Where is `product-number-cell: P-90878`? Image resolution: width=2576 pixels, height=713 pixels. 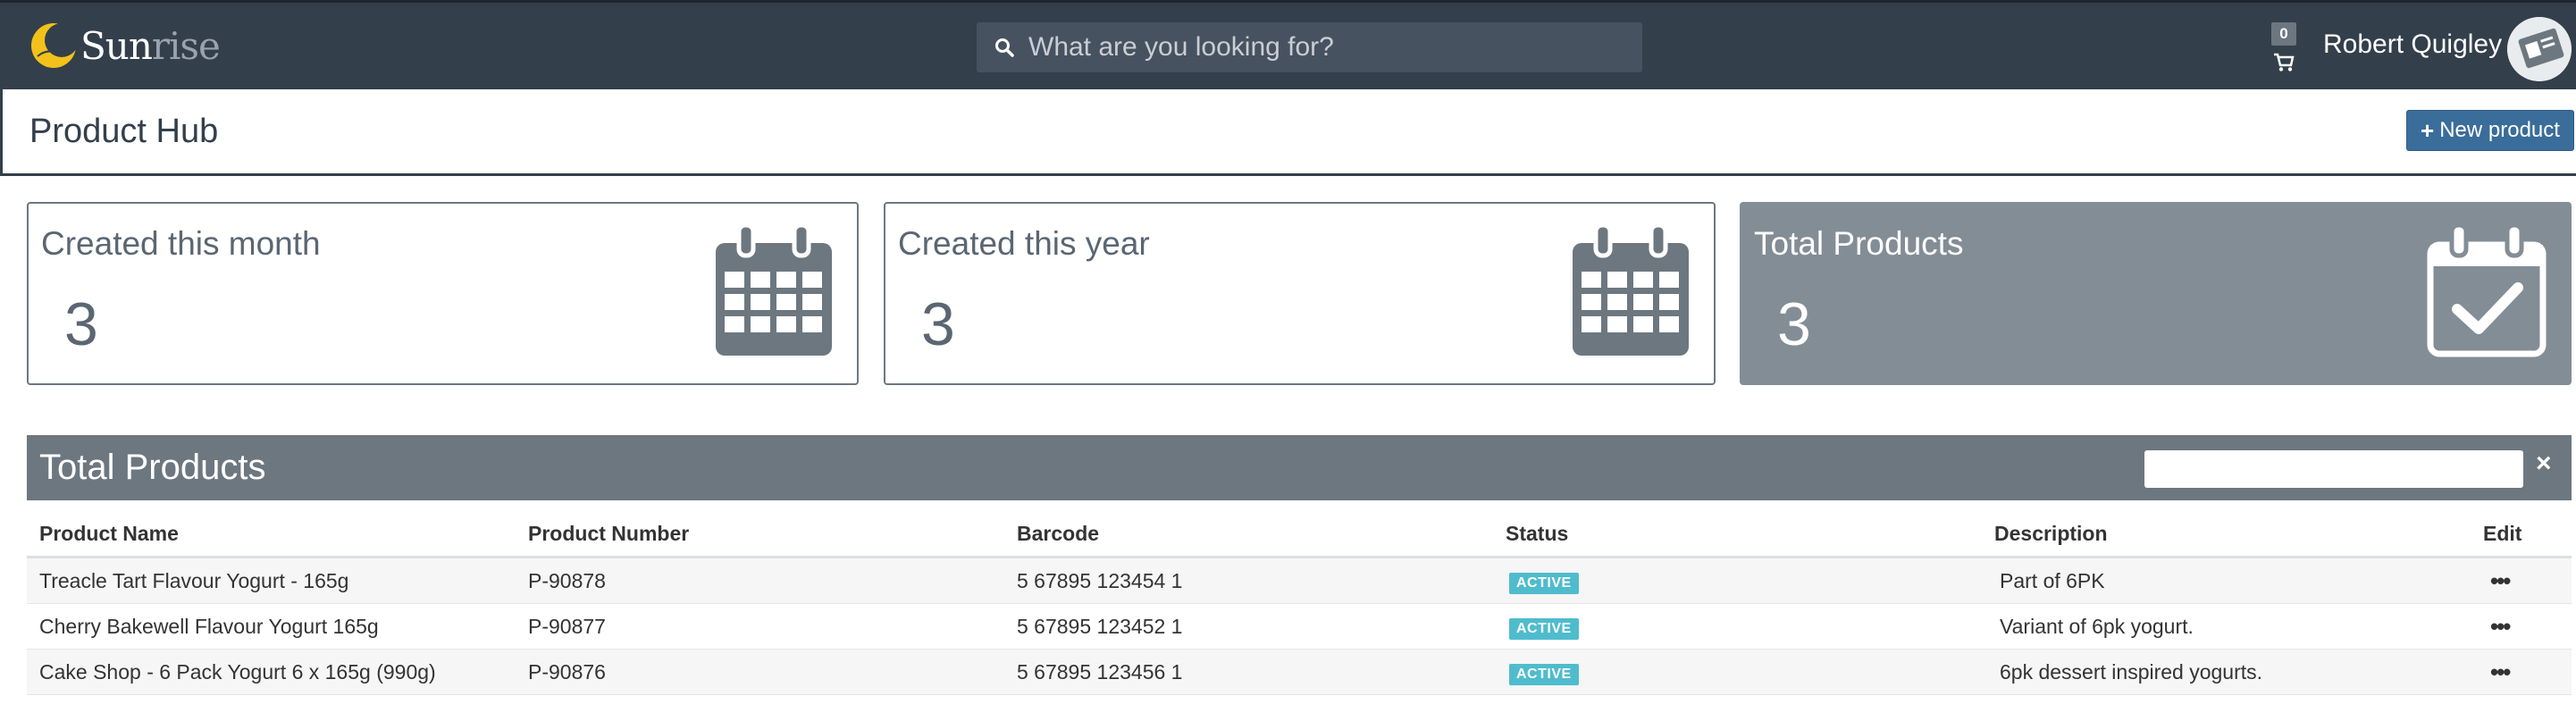
product-number-cell: P-90878 is located at coordinates (760, 580).